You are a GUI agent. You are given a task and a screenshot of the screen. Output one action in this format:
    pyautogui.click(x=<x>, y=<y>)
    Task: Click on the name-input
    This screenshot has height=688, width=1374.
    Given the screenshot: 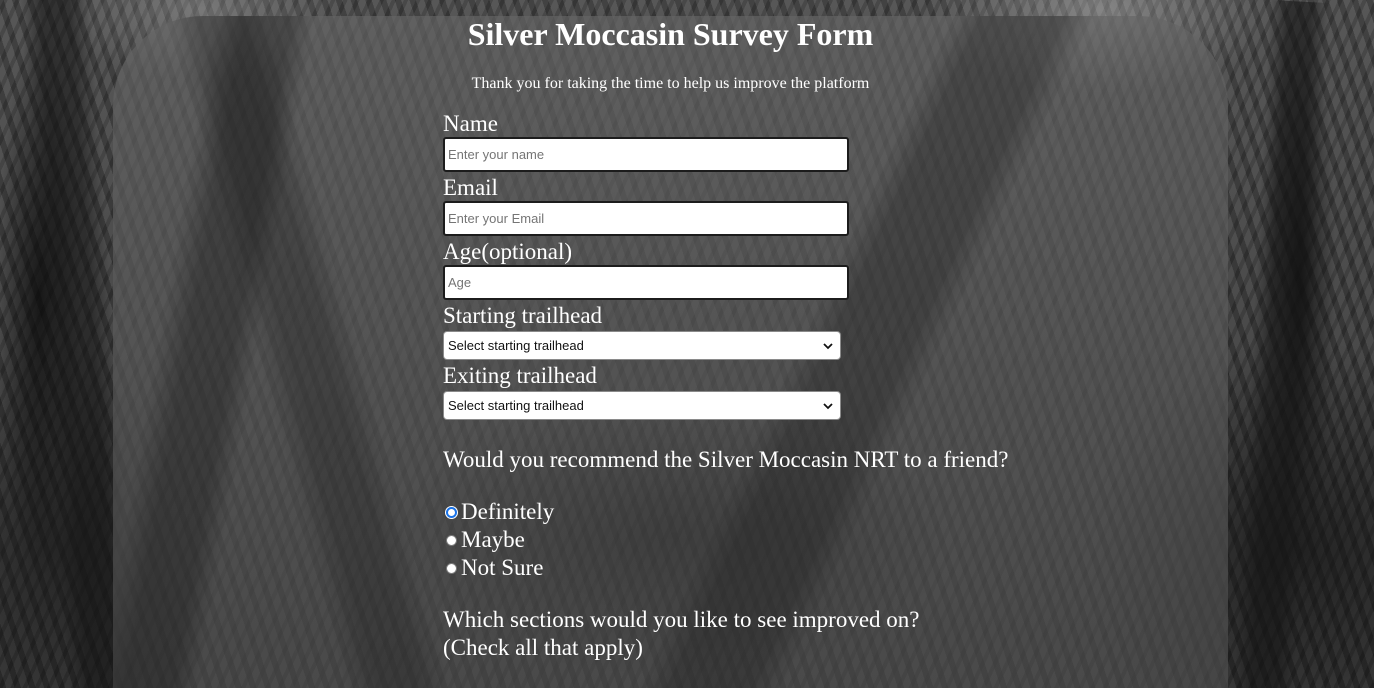 What is the action you would take?
    pyautogui.click(x=646, y=154)
    